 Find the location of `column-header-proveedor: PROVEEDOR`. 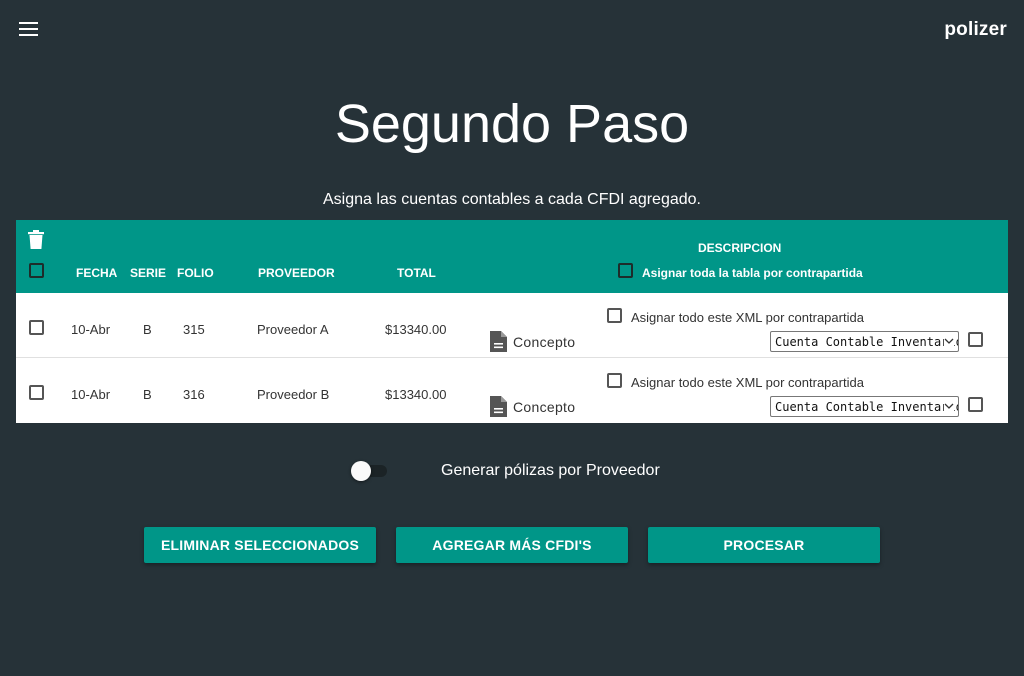

column-header-proveedor: PROVEEDOR is located at coordinates (296, 273).